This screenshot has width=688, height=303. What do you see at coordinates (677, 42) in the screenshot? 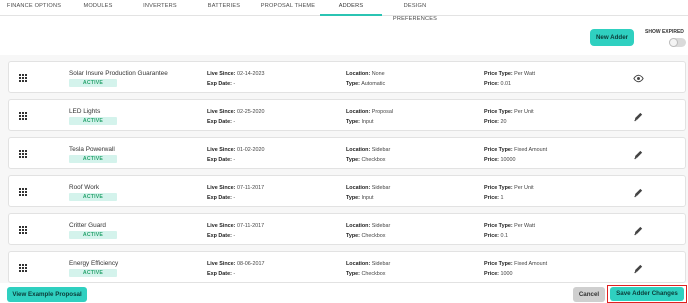
I see `show-expired-toggle` at bounding box center [677, 42].